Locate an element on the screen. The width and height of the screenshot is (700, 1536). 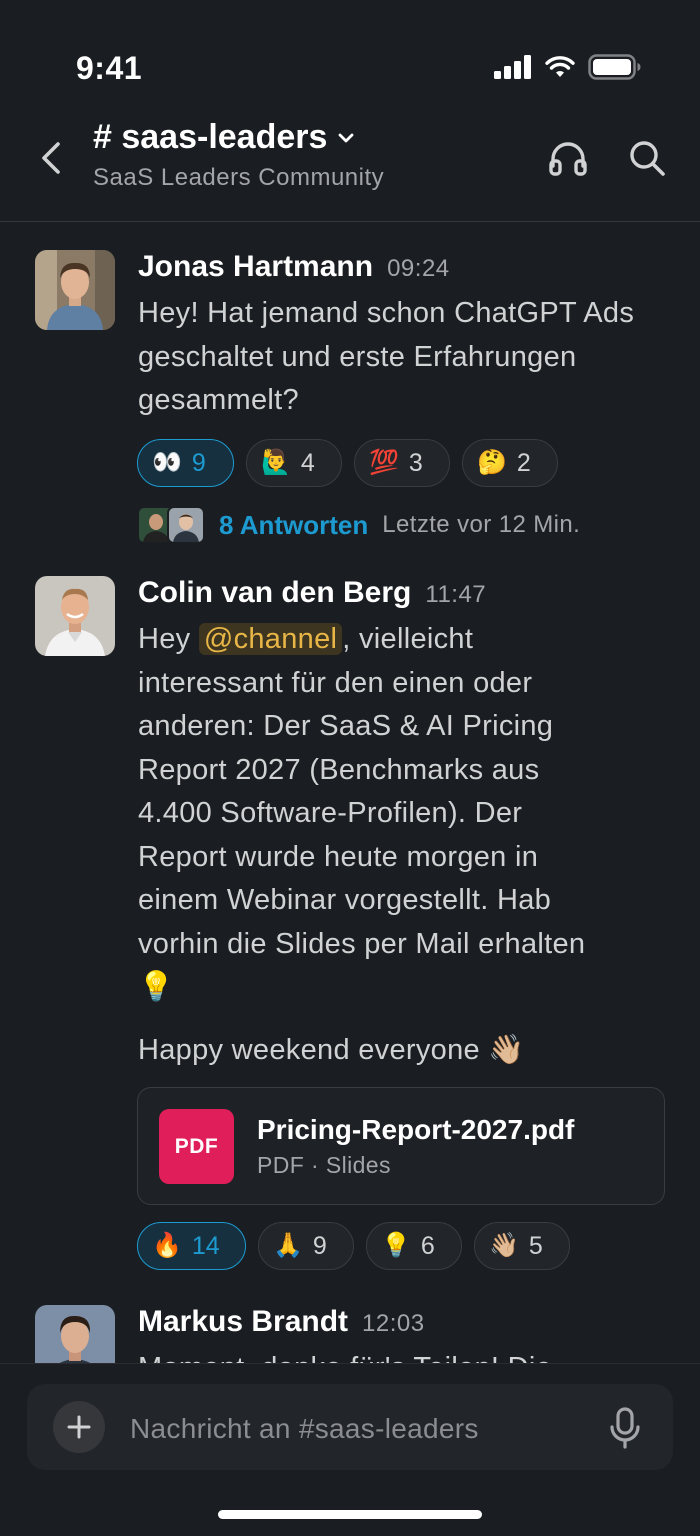
file-attachment: PDF Pricing-Report-2027.pdf PDF · Slides is located at coordinates (401, 1146).